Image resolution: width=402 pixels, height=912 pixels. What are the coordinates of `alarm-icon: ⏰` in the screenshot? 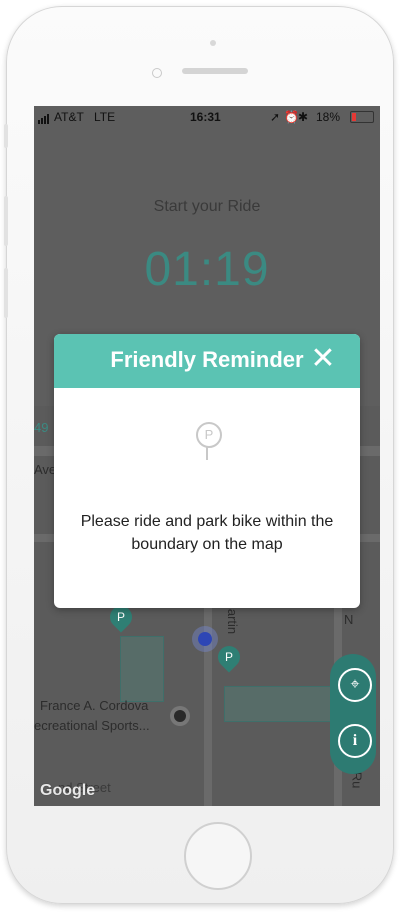 It's located at (291, 117).